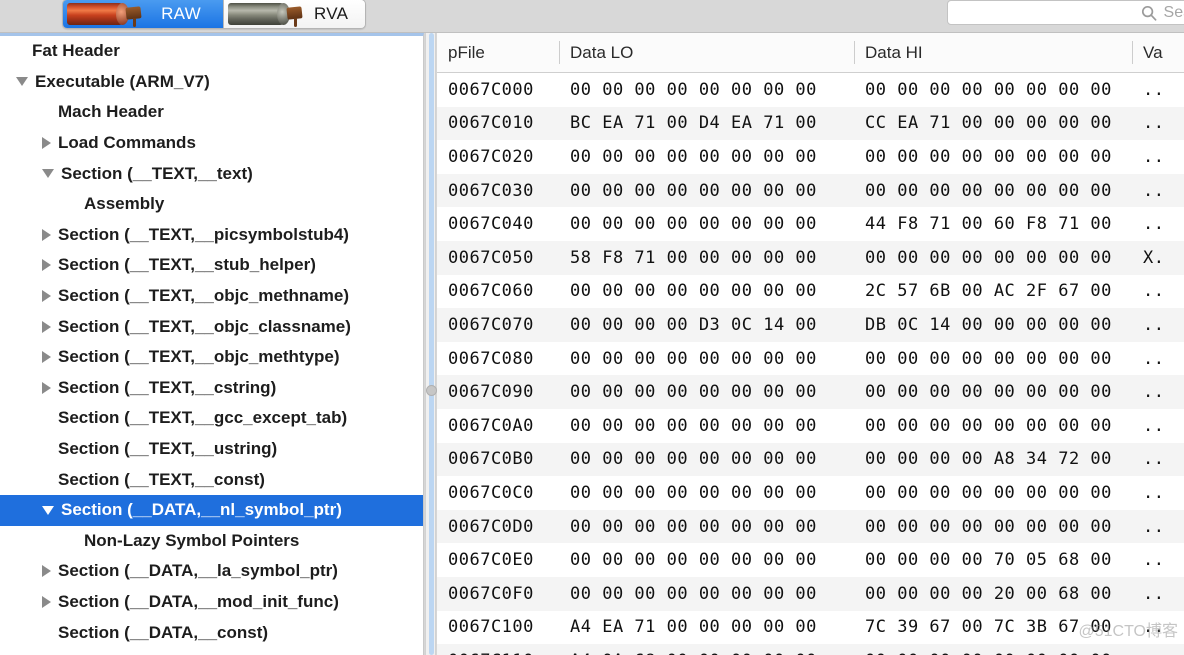 The height and width of the screenshot is (655, 1184). I want to click on hex-address-cell: 0067C090, so click(491, 392).